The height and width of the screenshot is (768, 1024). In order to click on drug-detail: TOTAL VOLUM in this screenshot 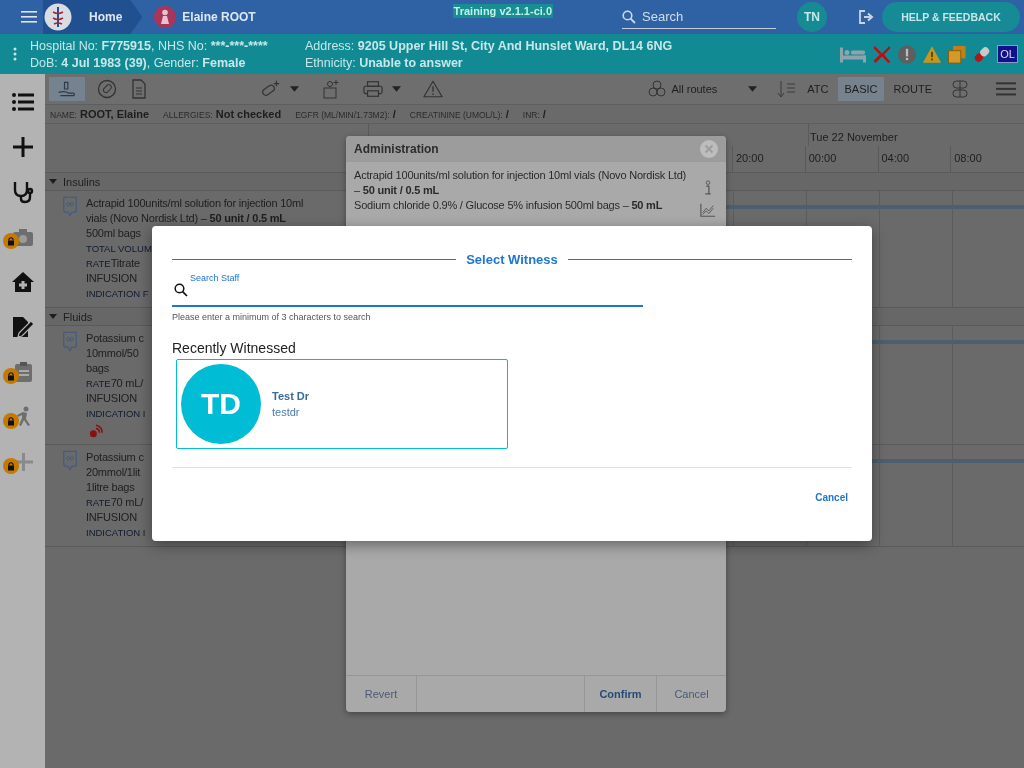, I will do `click(119, 249)`.